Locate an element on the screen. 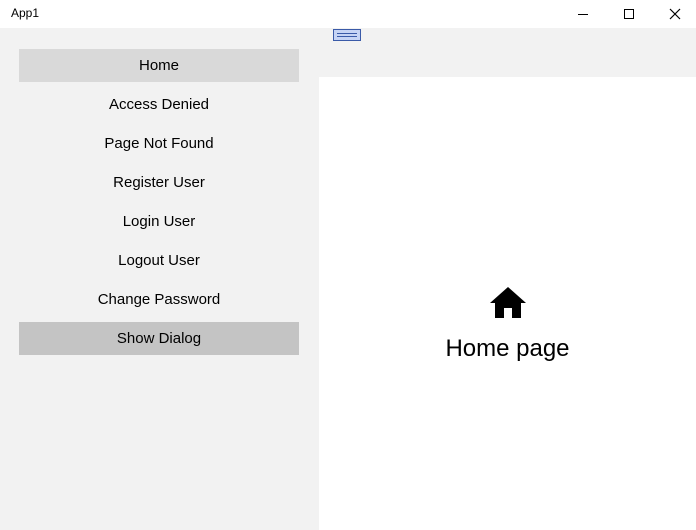 This screenshot has height=530, width=696. window-title: App1 is located at coordinates (25, 13).